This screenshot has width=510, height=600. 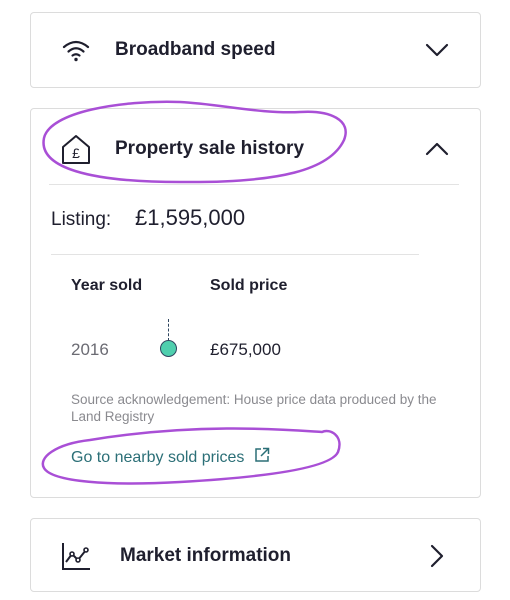 What do you see at coordinates (158, 457) in the screenshot?
I see `nearby-sold-prices-label: Go to nearby sold prices` at bounding box center [158, 457].